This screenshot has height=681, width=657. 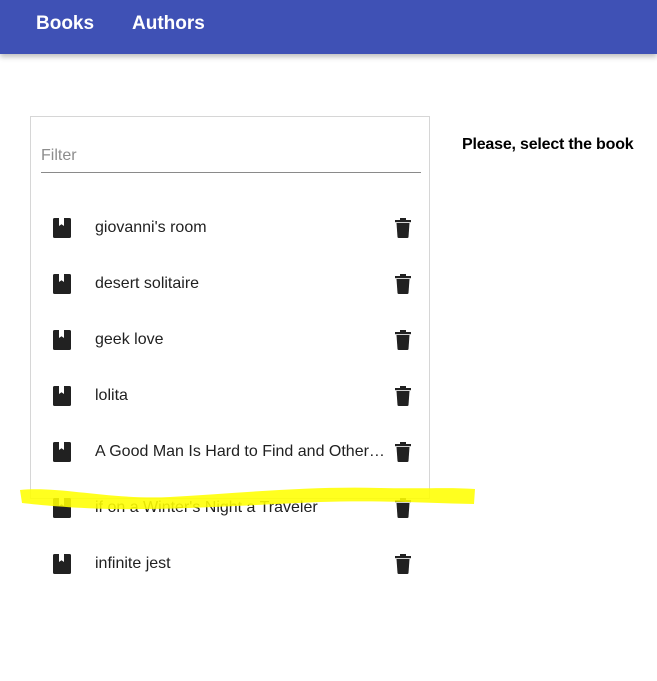 What do you see at coordinates (230, 284) in the screenshot?
I see `book-list-item: desert solitaire` at bounding box center [230, 284].